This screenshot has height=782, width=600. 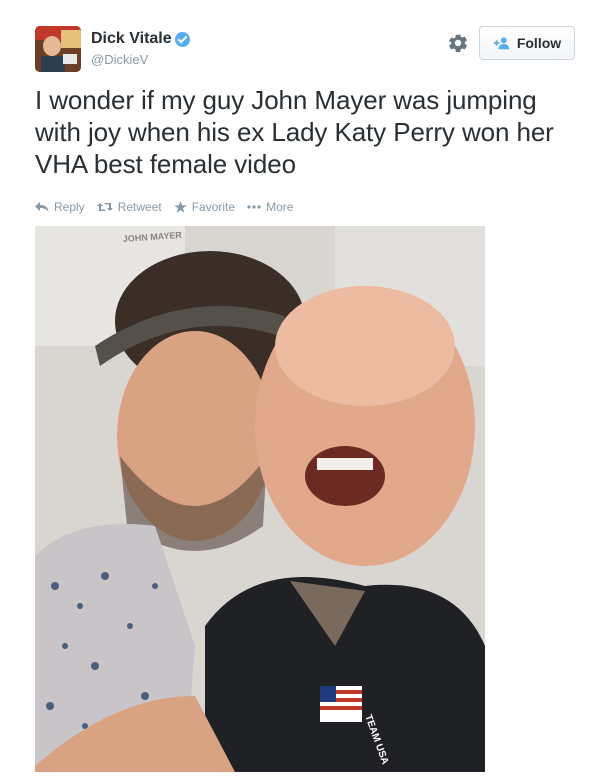 What do you see at coordinates (539, 43) in the screenshot?
I see `follow-label: Follow` at bounding box center [539, 43].